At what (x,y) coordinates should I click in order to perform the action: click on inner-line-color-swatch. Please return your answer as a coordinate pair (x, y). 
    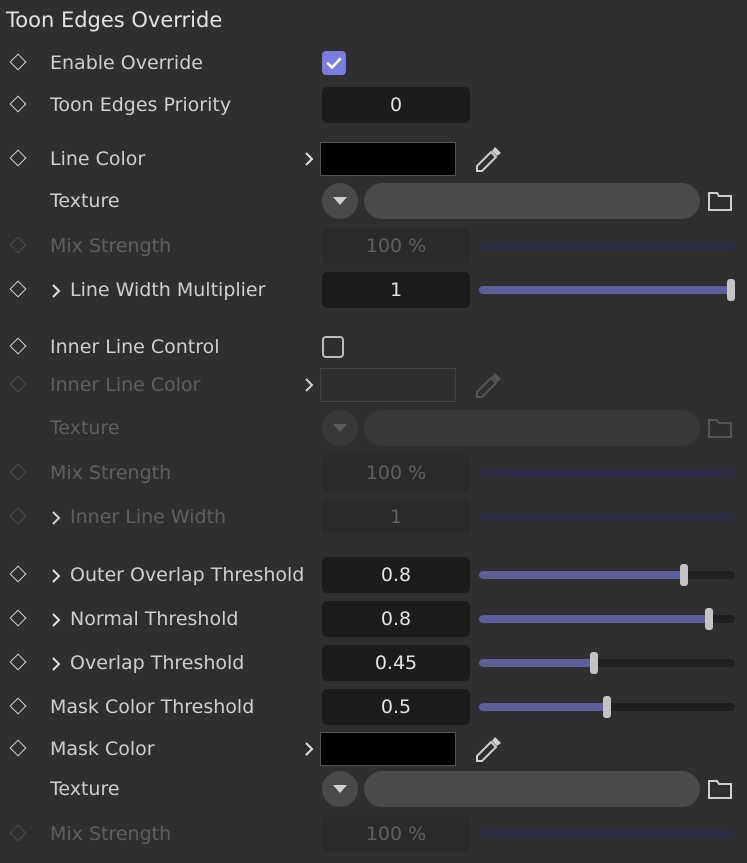
    Looking at the image, I should click on (388, 385).